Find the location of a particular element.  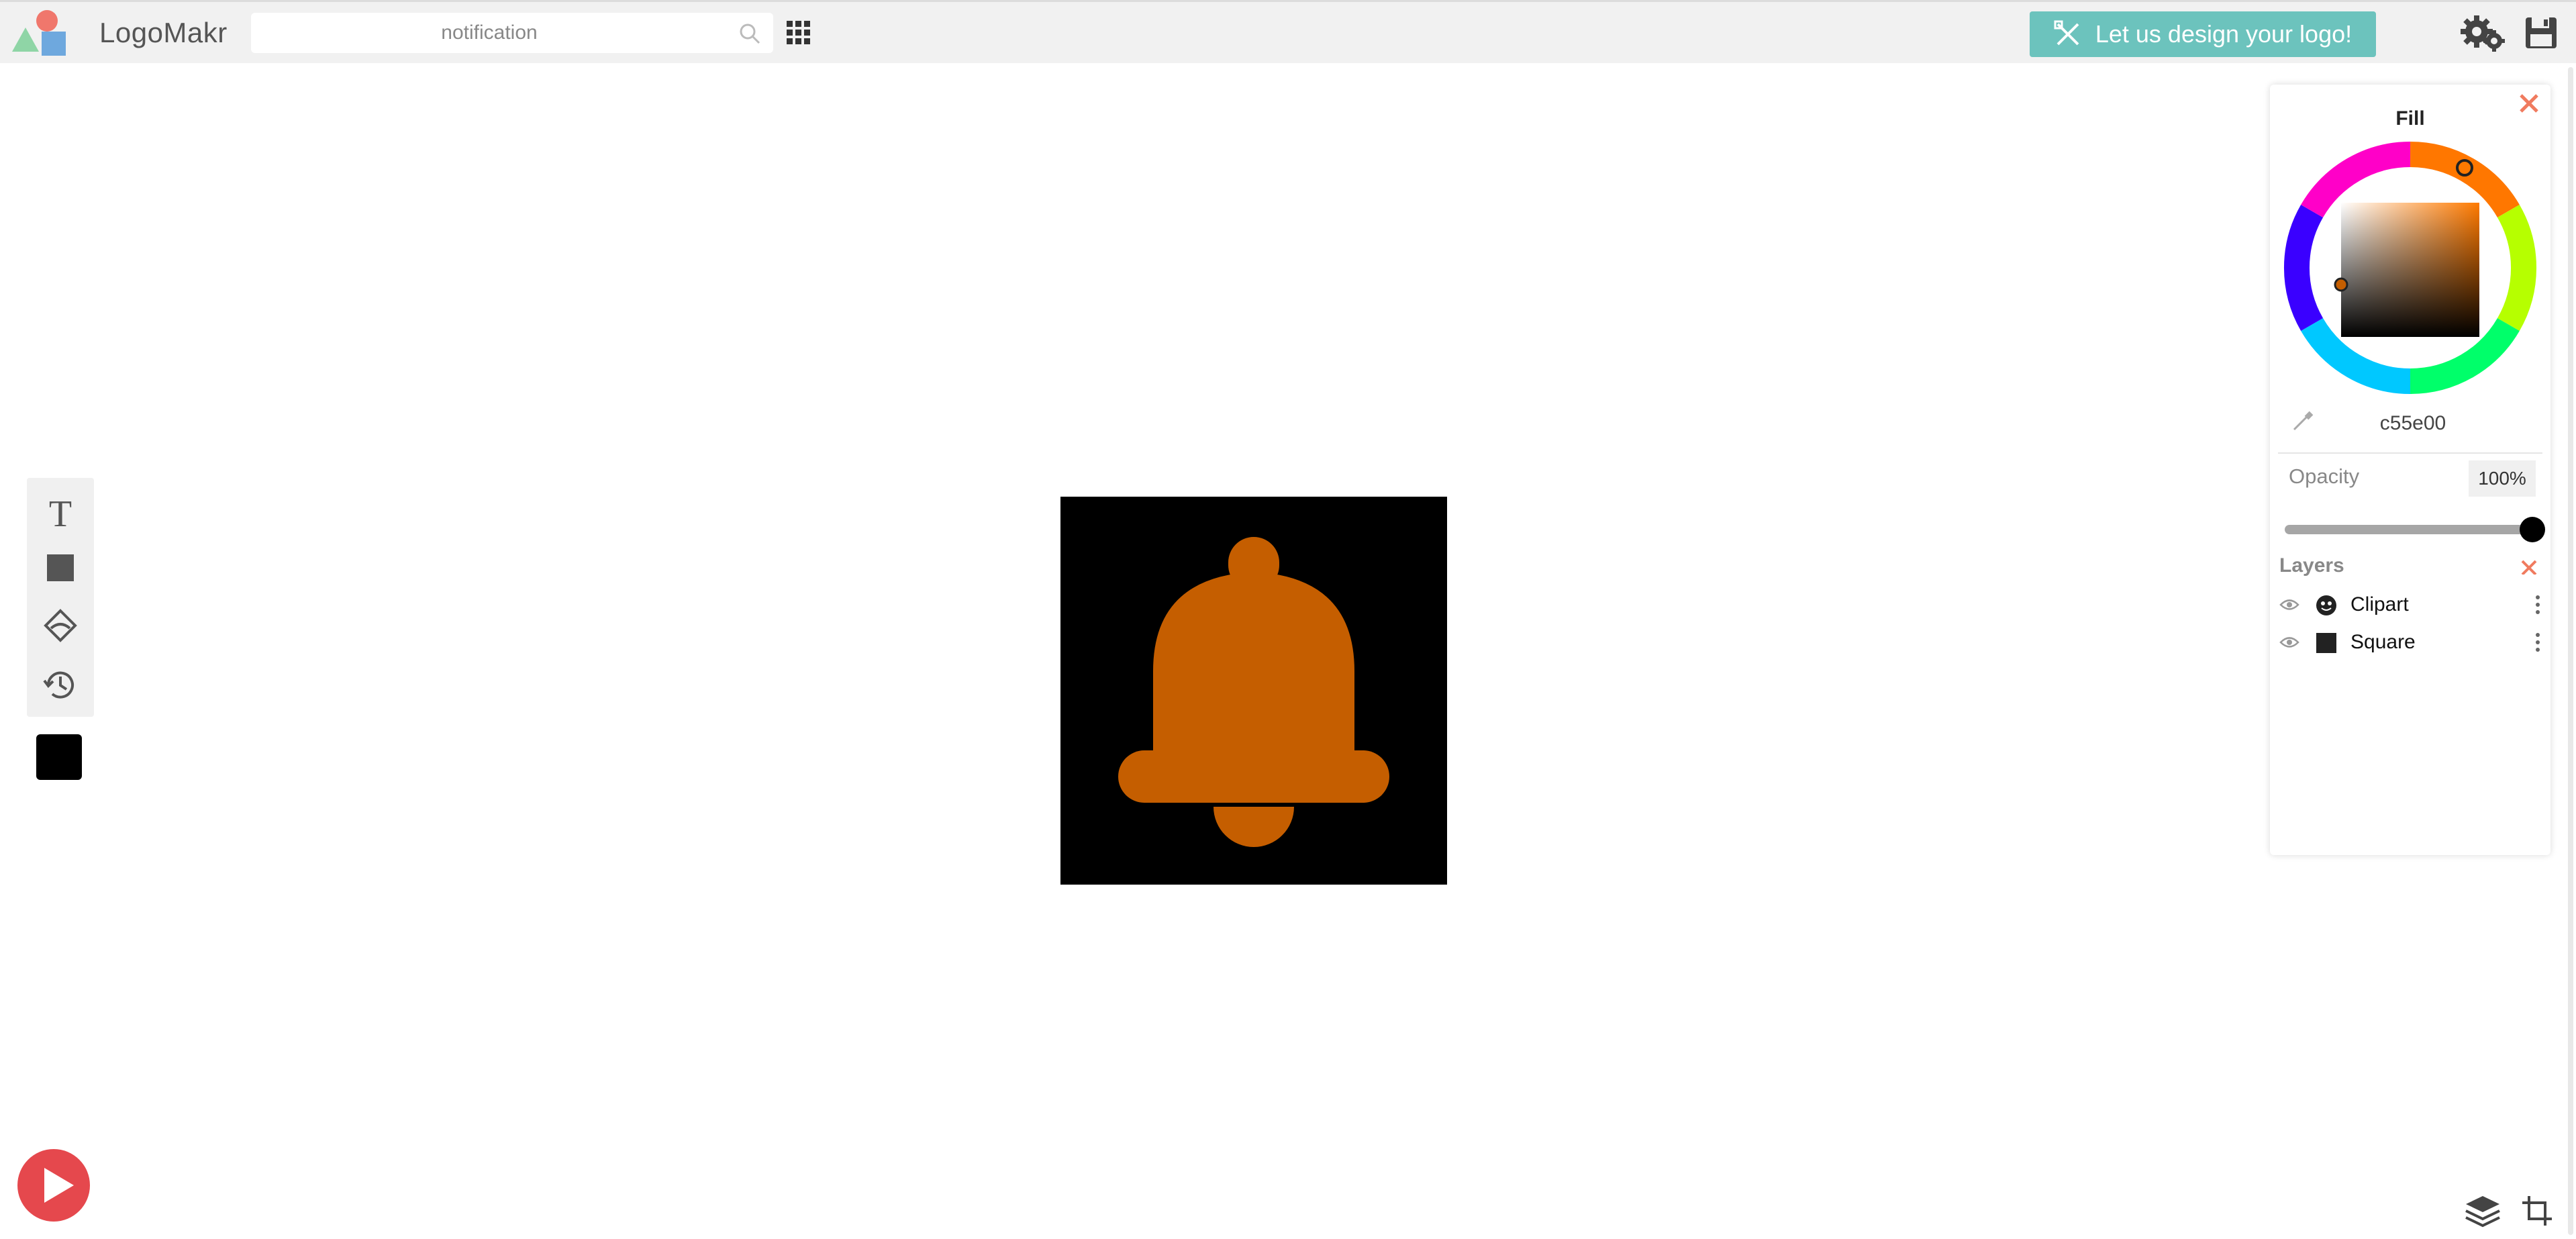

design-logo-button: Let us design your logo! is located at coordinates (2203, 34).